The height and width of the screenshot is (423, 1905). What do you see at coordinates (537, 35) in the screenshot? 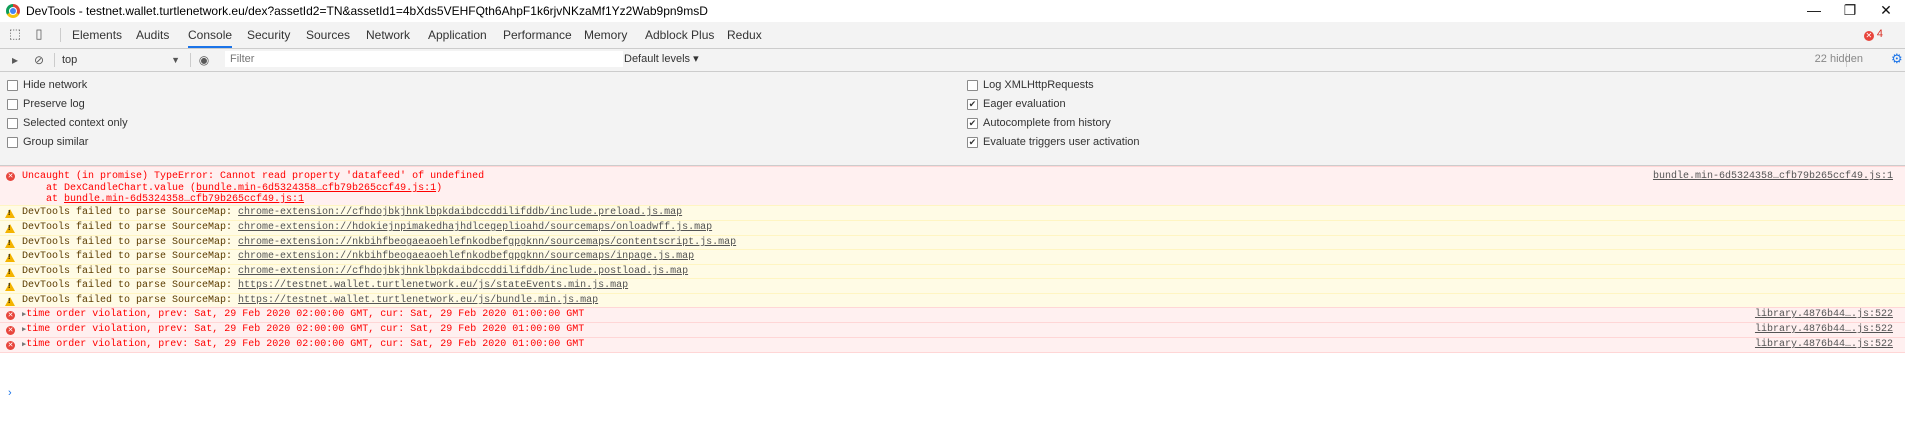
I see `tab-performance: Performance` at bounding box center [537, 35].